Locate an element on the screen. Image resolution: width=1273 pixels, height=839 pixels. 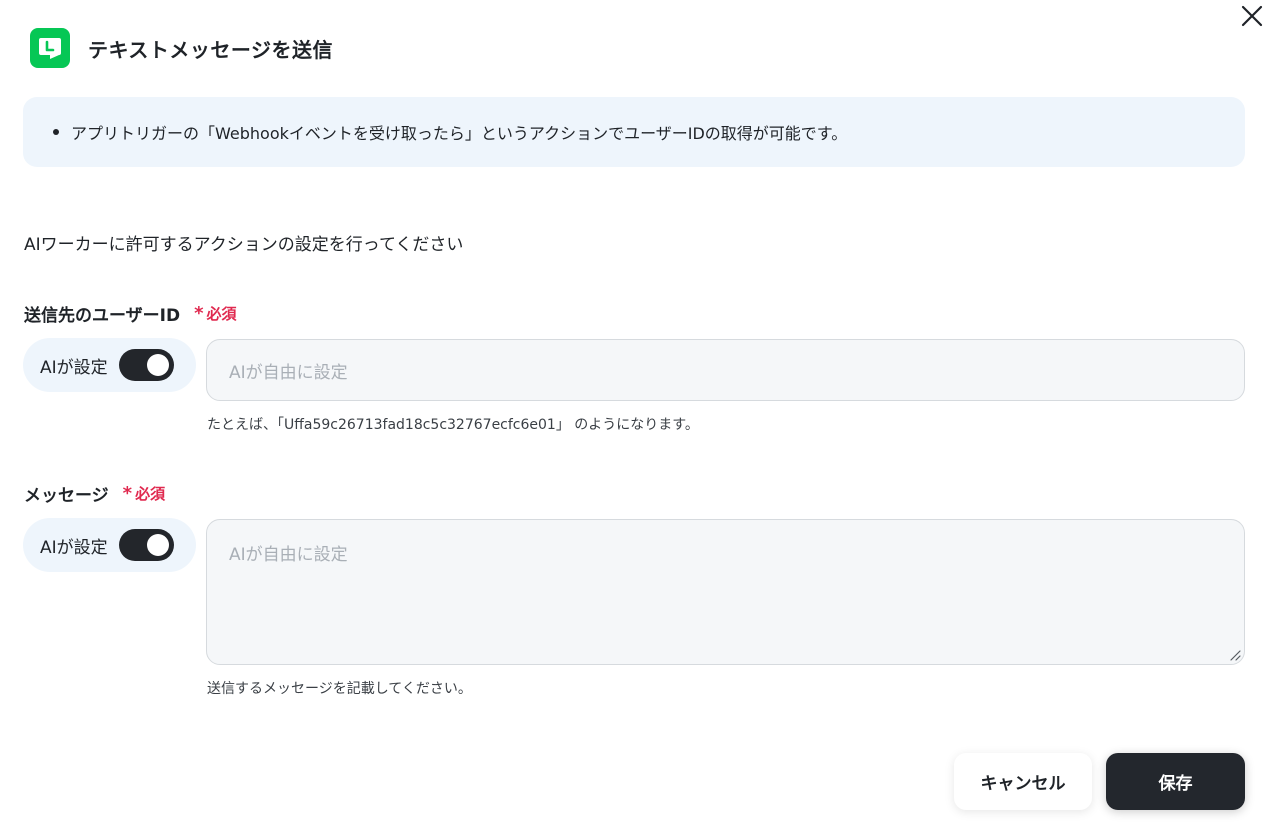
message-helper: 送信するメッセージを記載してください。 is located at coordinates (339, 689).